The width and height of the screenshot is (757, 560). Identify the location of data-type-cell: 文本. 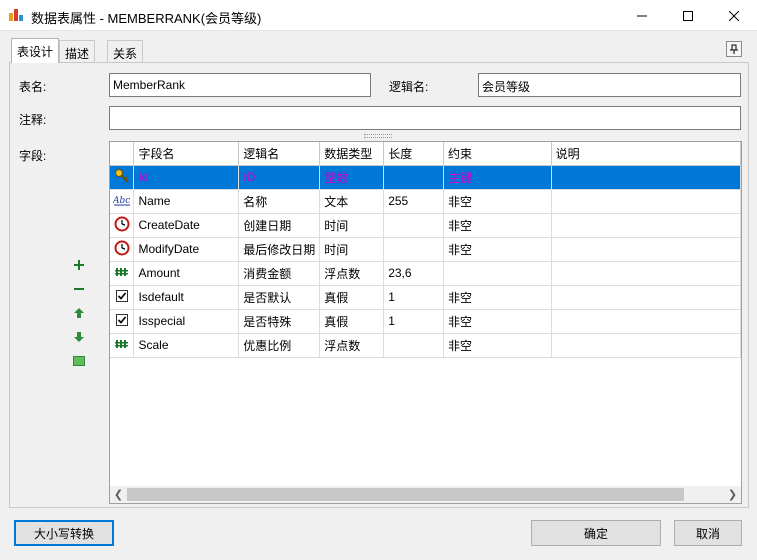
(352, 201).